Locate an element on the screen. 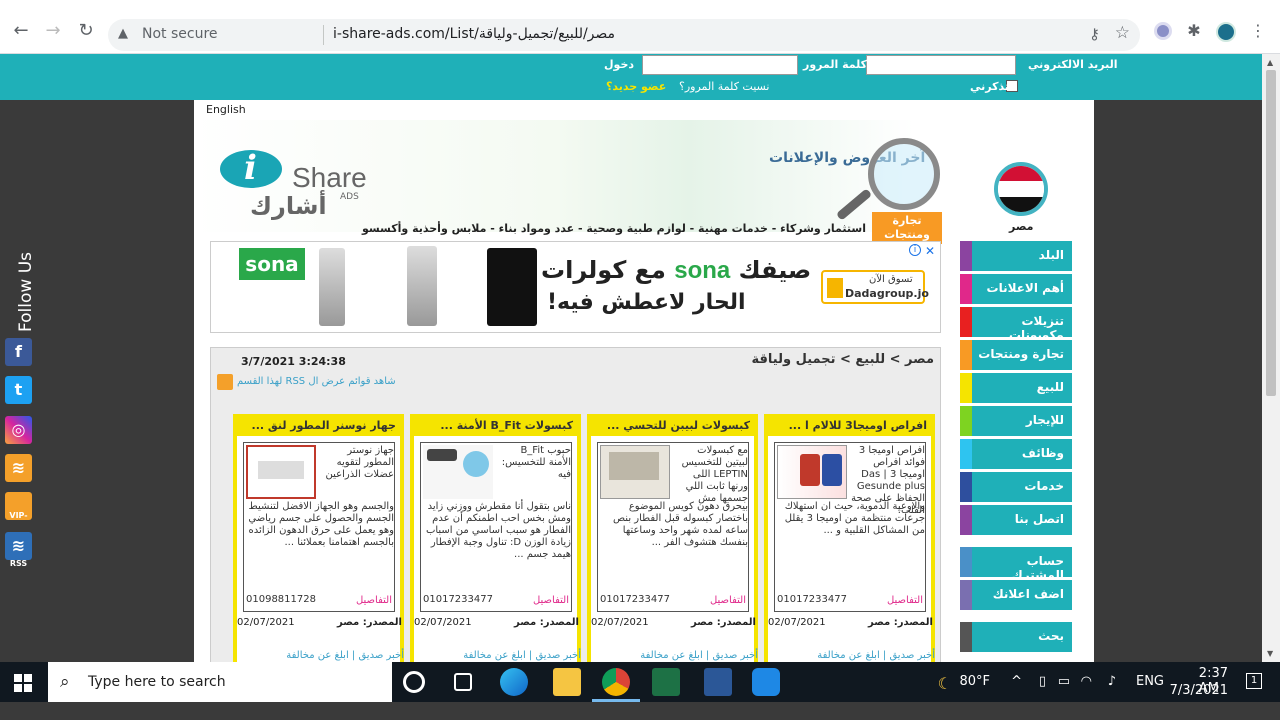 Image resolution: width=1280 pixels, height=720 pixels. category-tab: تجارة ومنتجات is located at coordinates (907, 228).